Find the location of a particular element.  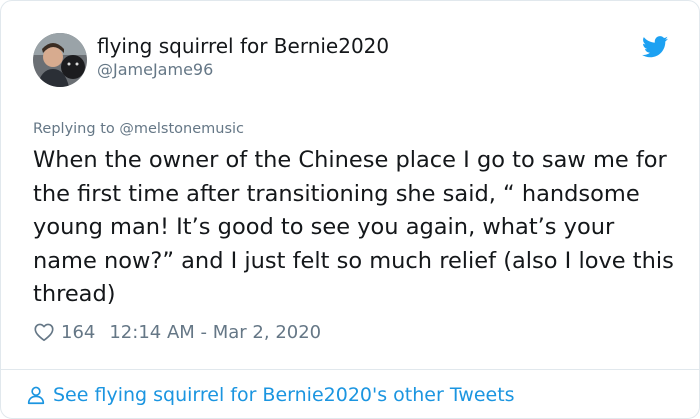

divider is located at coordinates (350, 369).